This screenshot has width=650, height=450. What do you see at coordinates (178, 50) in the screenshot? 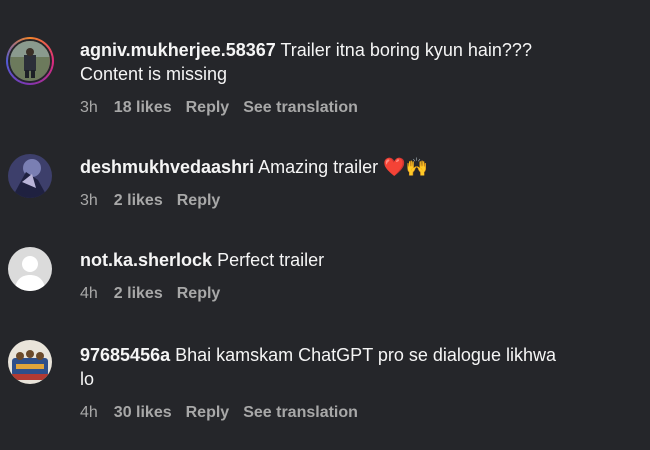
I see `username-link: agniv.mukherjee.58367` at bounding box center [178, 50].